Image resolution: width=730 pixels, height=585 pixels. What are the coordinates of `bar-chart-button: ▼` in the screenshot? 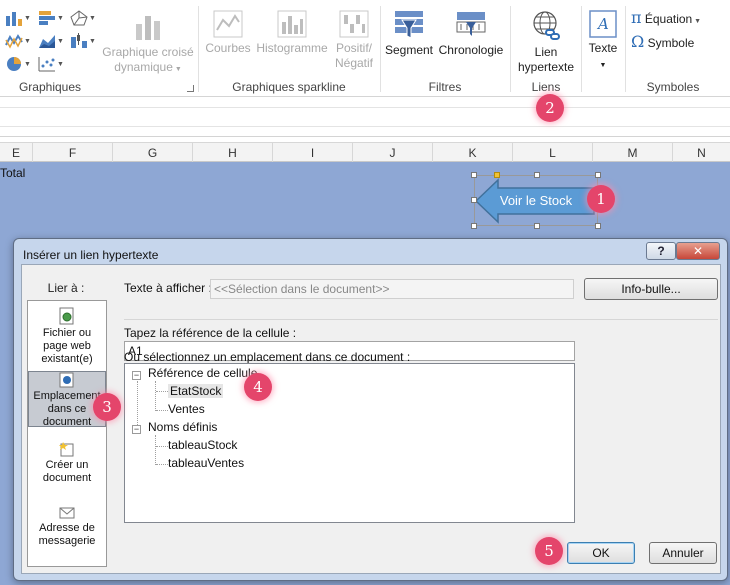 It's located at (51, 18).